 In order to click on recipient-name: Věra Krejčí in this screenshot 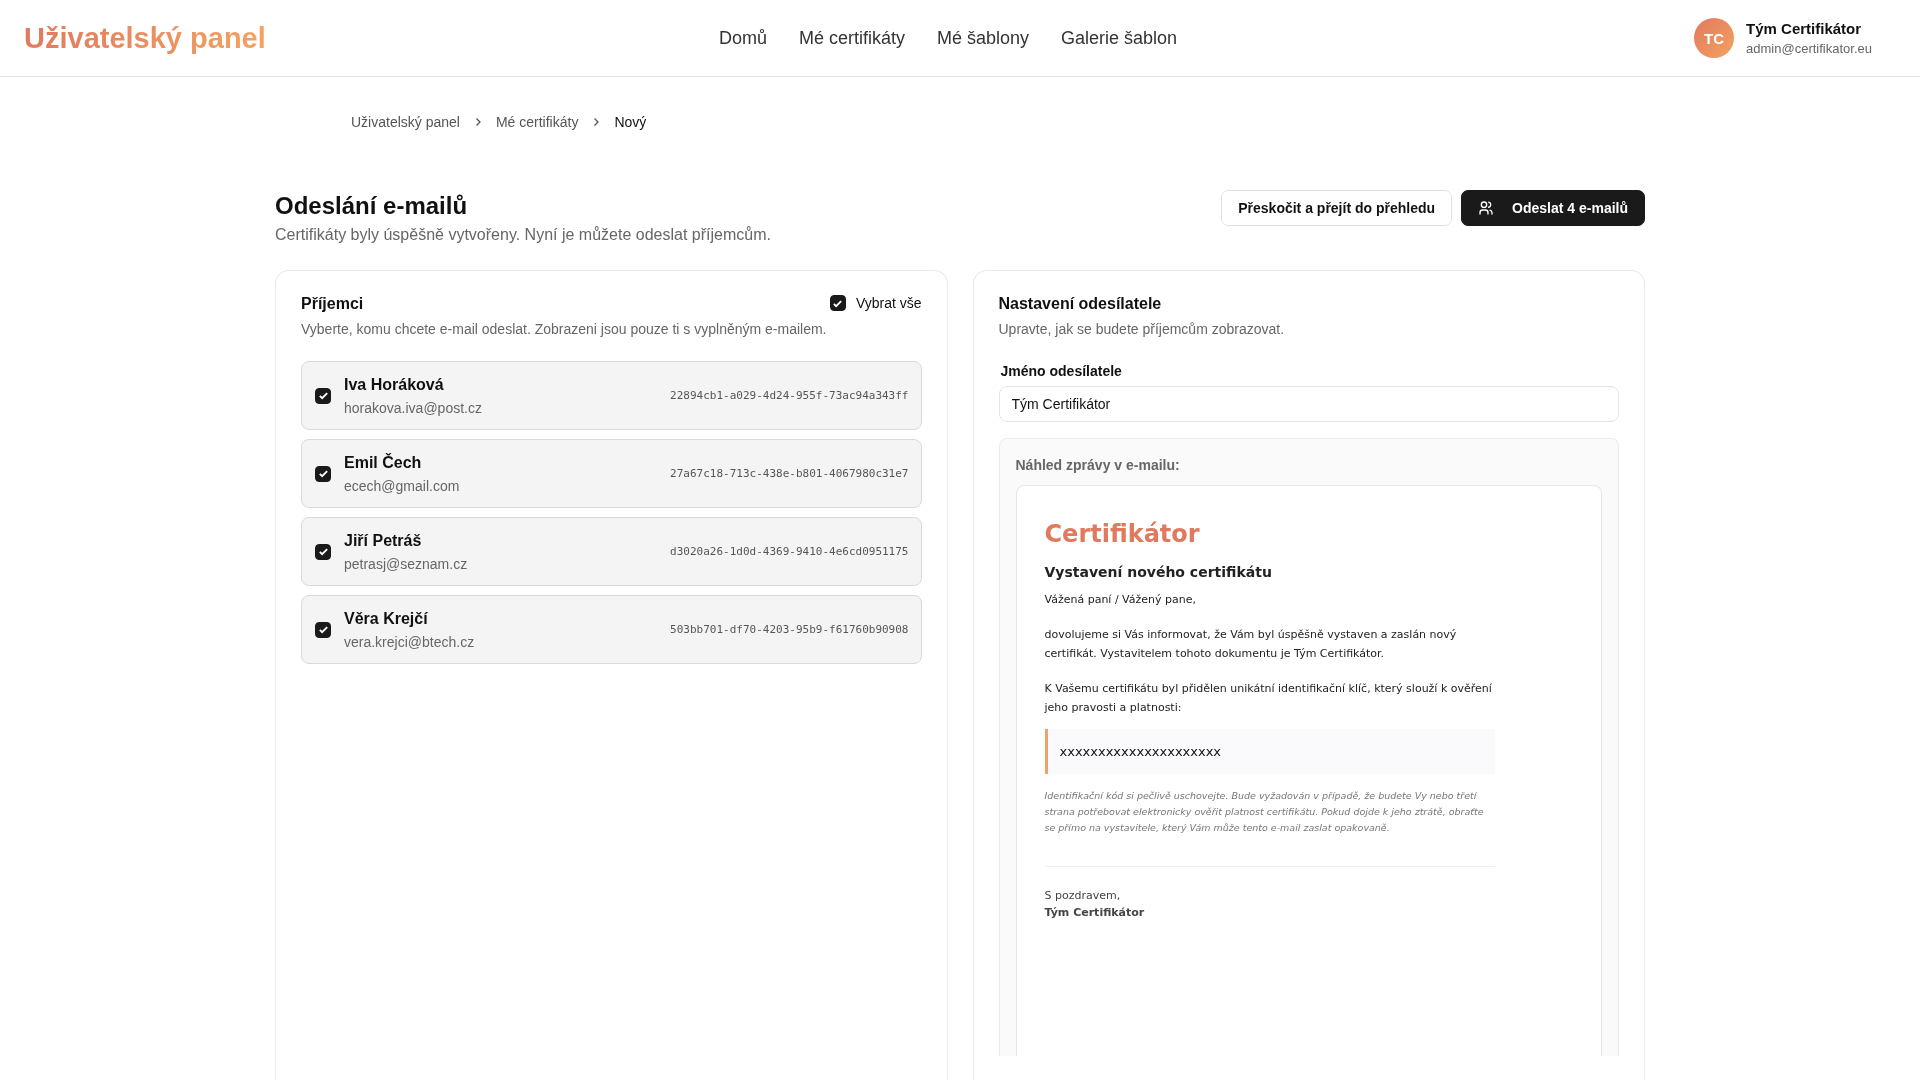, I will do `click(386, 618)`.